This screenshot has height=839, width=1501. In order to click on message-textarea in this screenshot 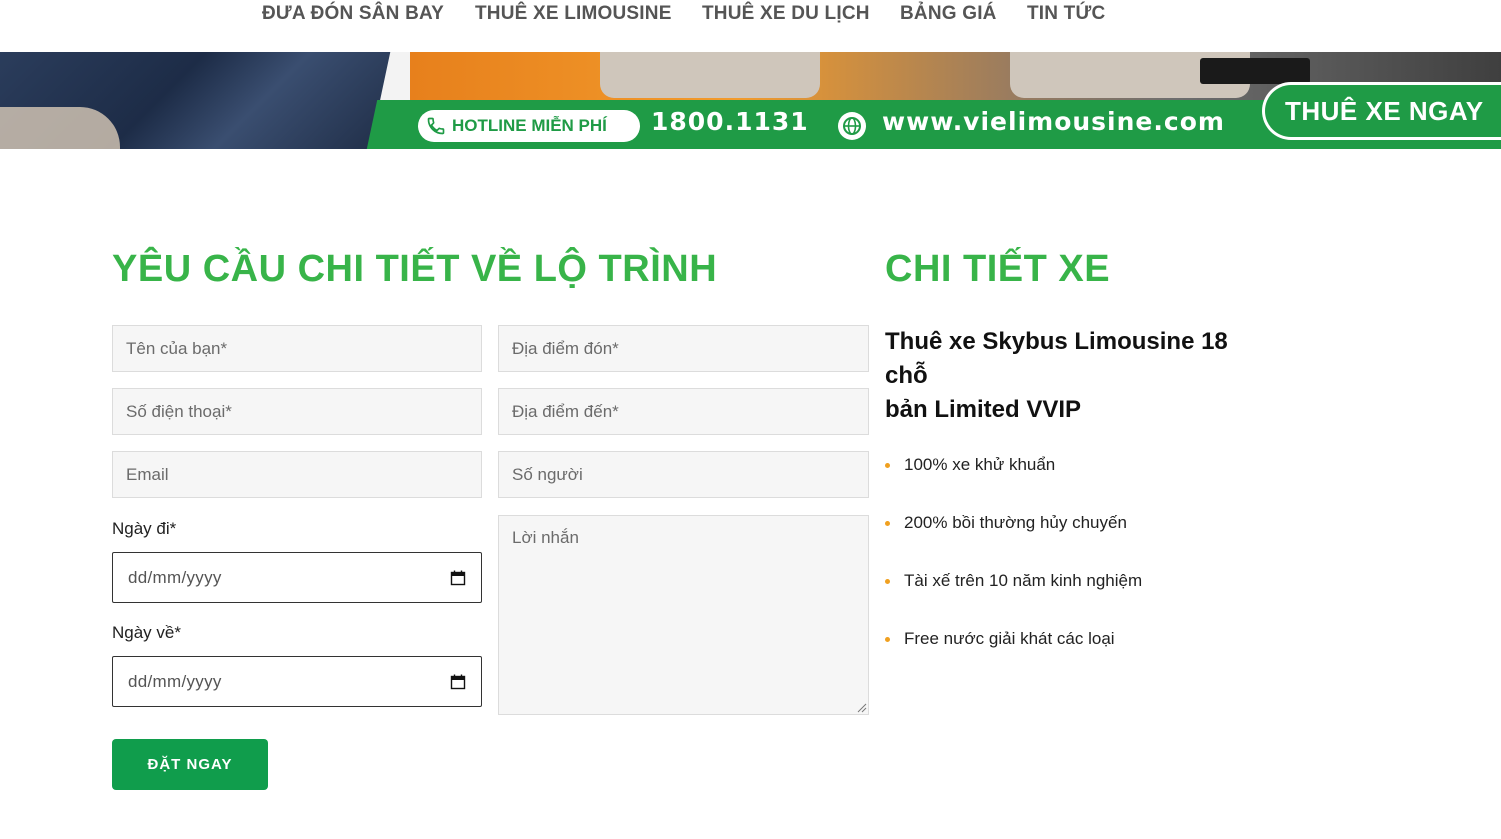, I will do `click(683, 615)`.